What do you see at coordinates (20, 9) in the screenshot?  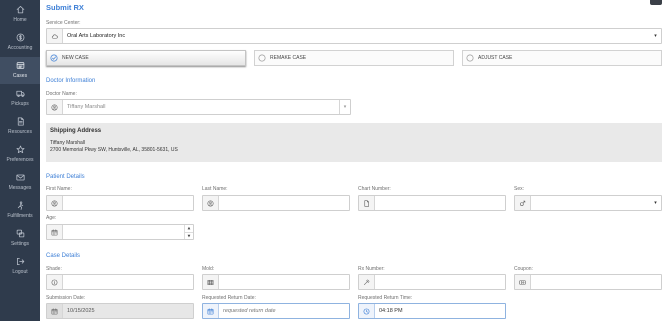 I see `home-icon` at bounding box center [20, 9].